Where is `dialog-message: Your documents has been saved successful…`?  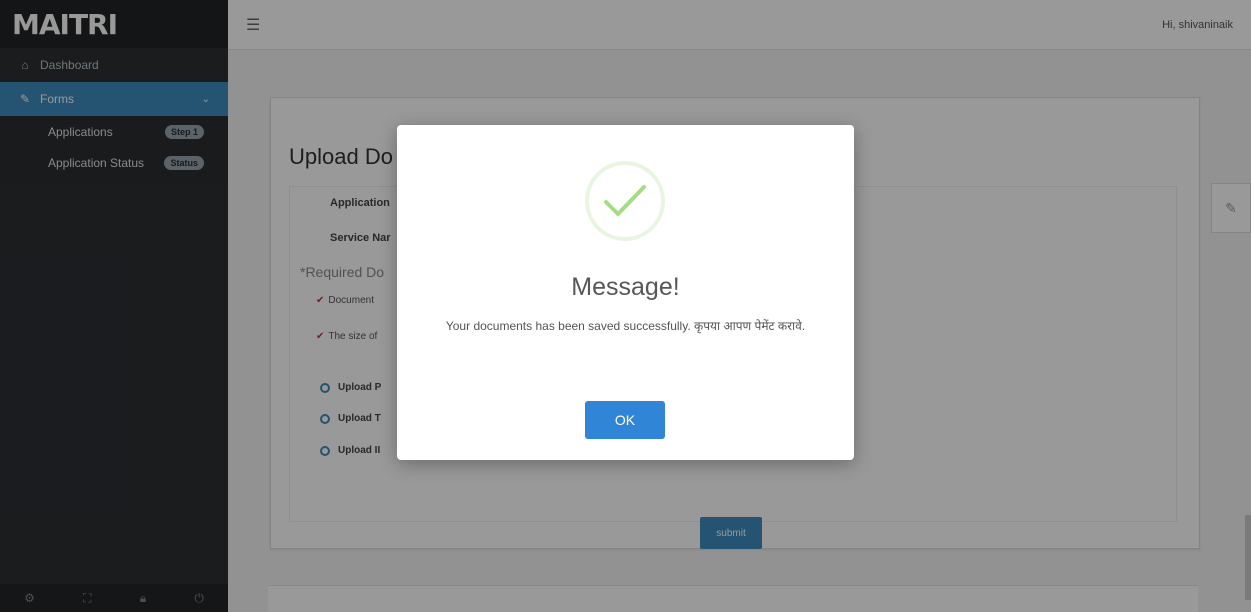
dialog-message: Your documents has been saved successful… is located at coordinates (625, 326).